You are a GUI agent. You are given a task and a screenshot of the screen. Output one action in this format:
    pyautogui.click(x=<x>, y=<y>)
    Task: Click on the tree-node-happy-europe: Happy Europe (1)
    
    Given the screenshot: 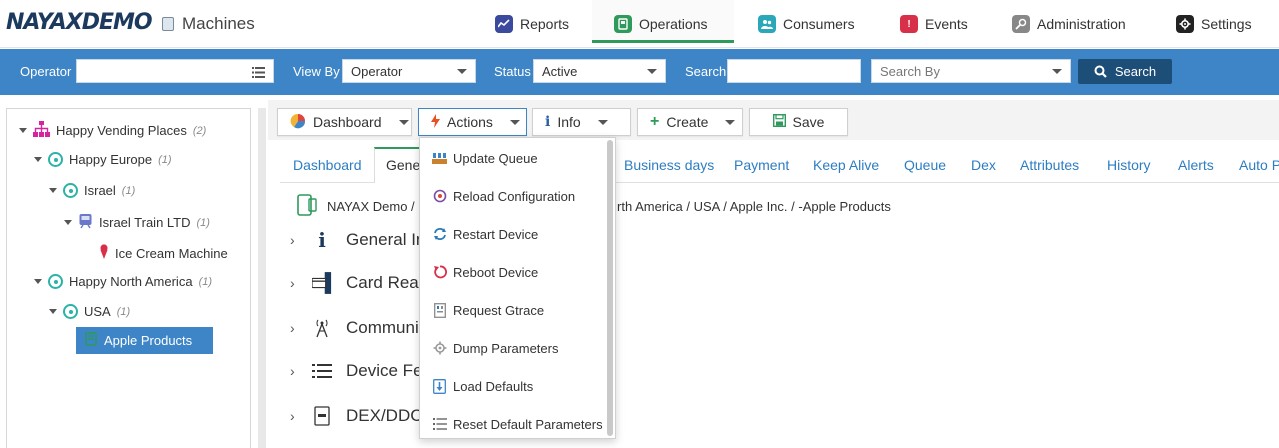 What is the action you would take?
    pyautogui.click(x=103, y=159)
    